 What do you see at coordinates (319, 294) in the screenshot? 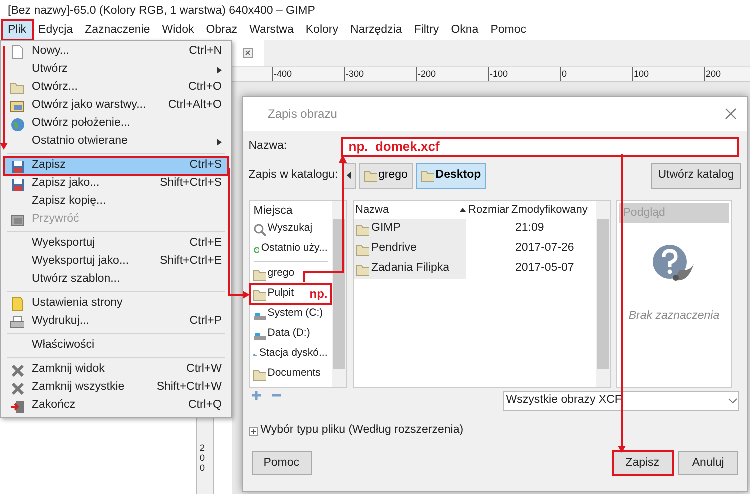
I see `annotation-text: np.` at bounding box center [319, 294].